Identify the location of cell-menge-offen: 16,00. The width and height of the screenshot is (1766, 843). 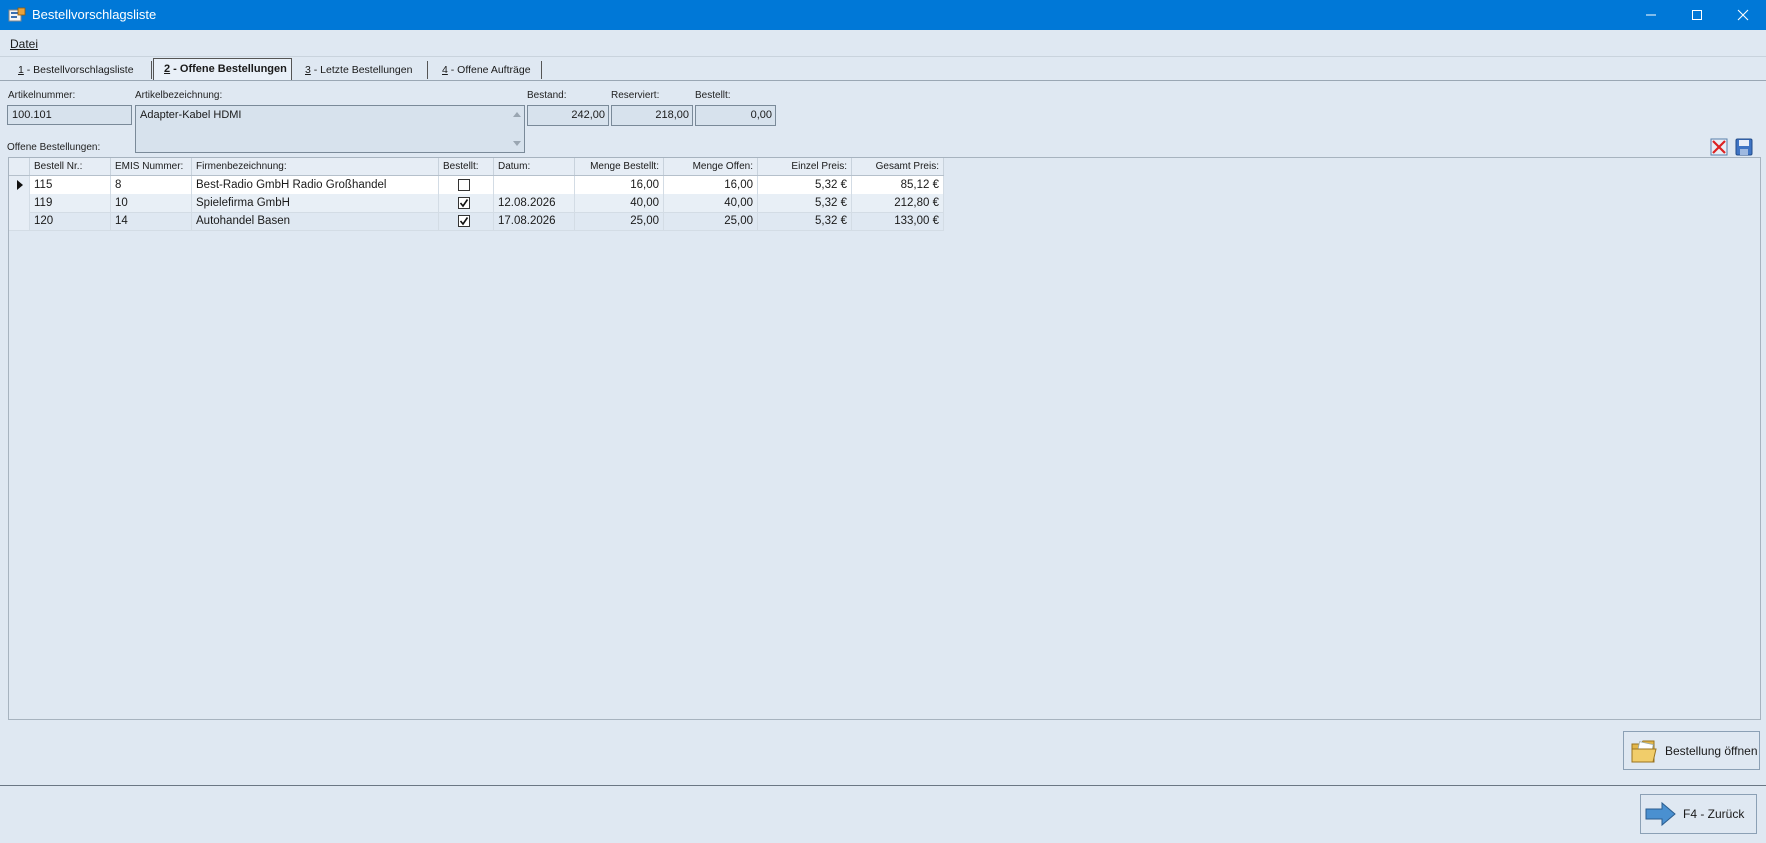
(711, 185).